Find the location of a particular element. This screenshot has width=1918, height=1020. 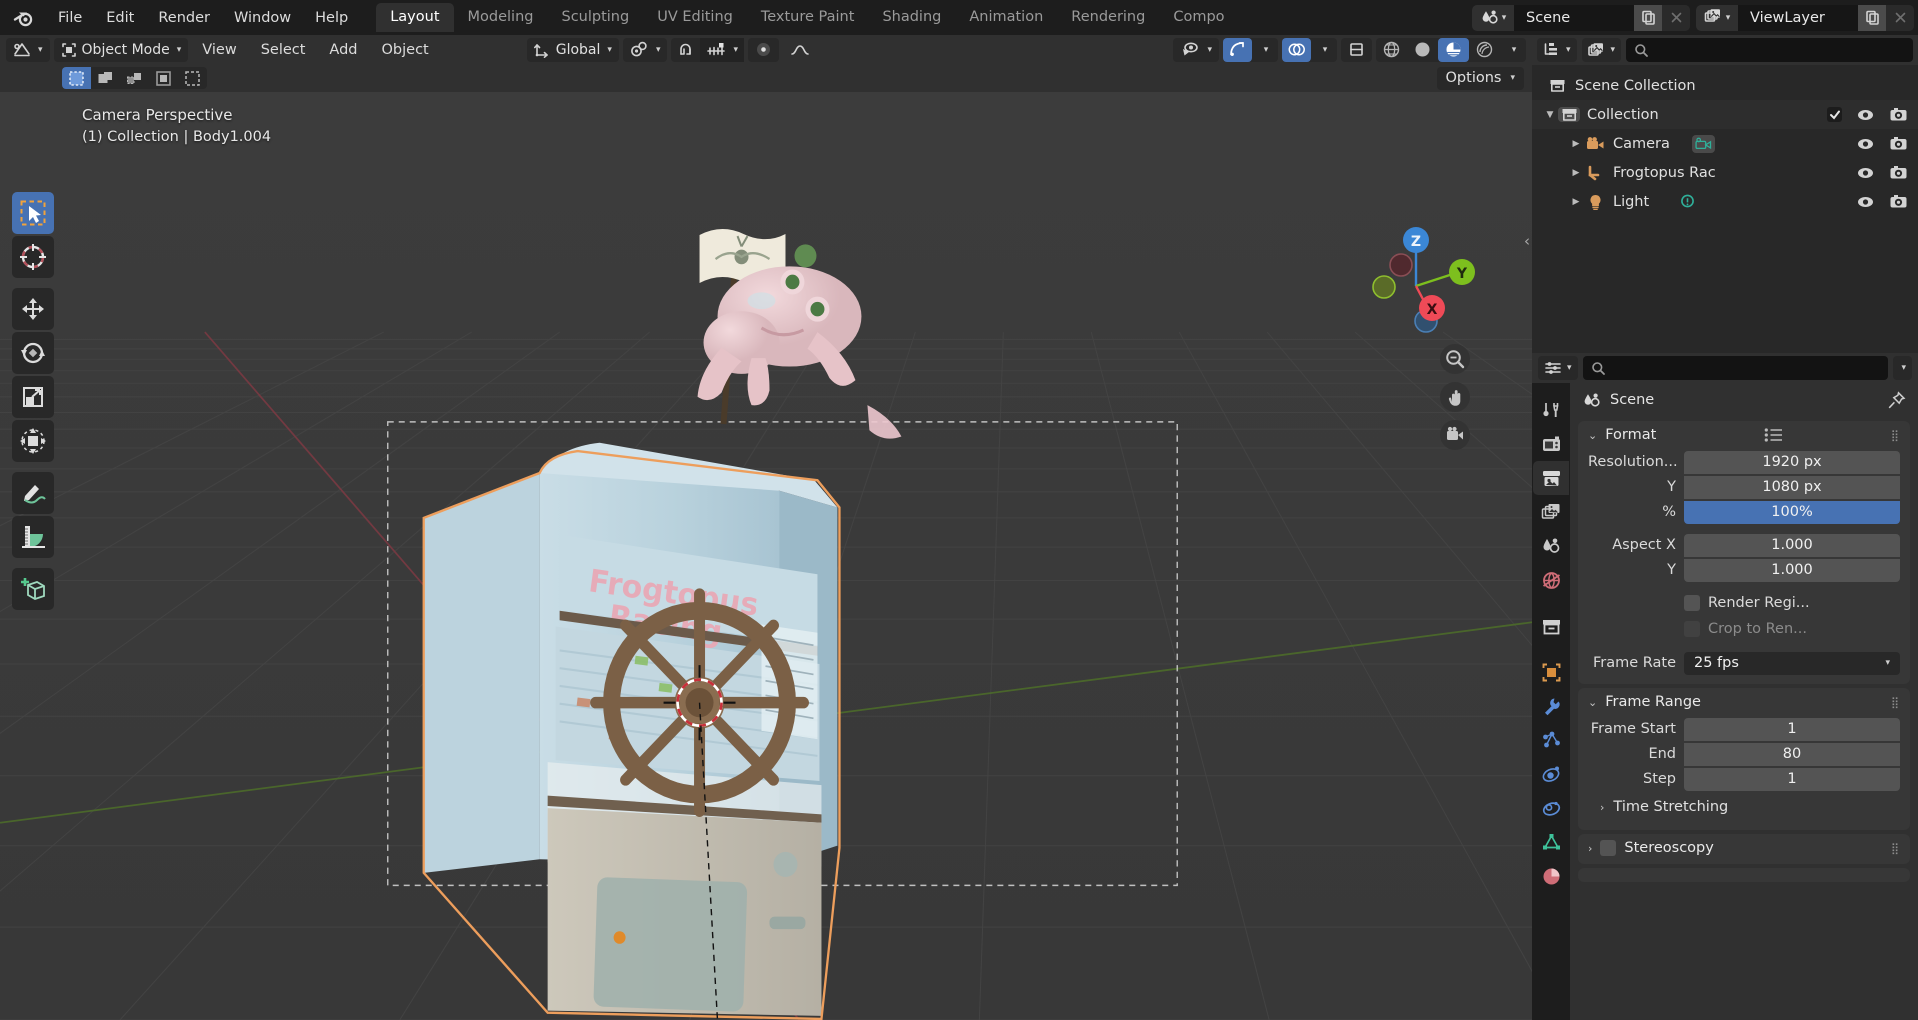

tab-layout: Layout is located at coordinates (415, 17).